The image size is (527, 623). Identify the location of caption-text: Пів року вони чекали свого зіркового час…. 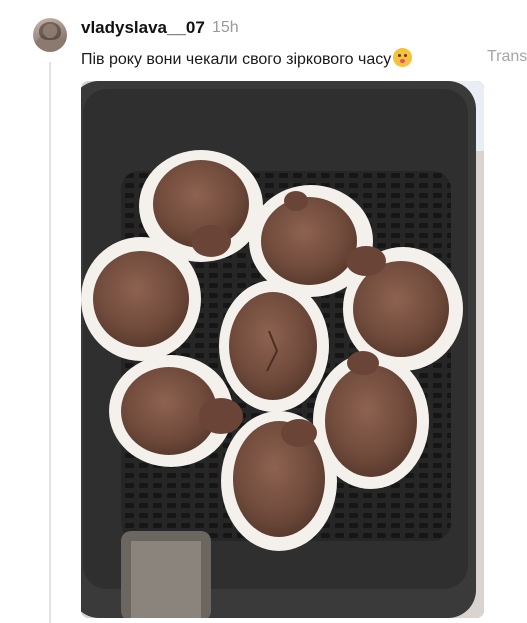
(236, 59).